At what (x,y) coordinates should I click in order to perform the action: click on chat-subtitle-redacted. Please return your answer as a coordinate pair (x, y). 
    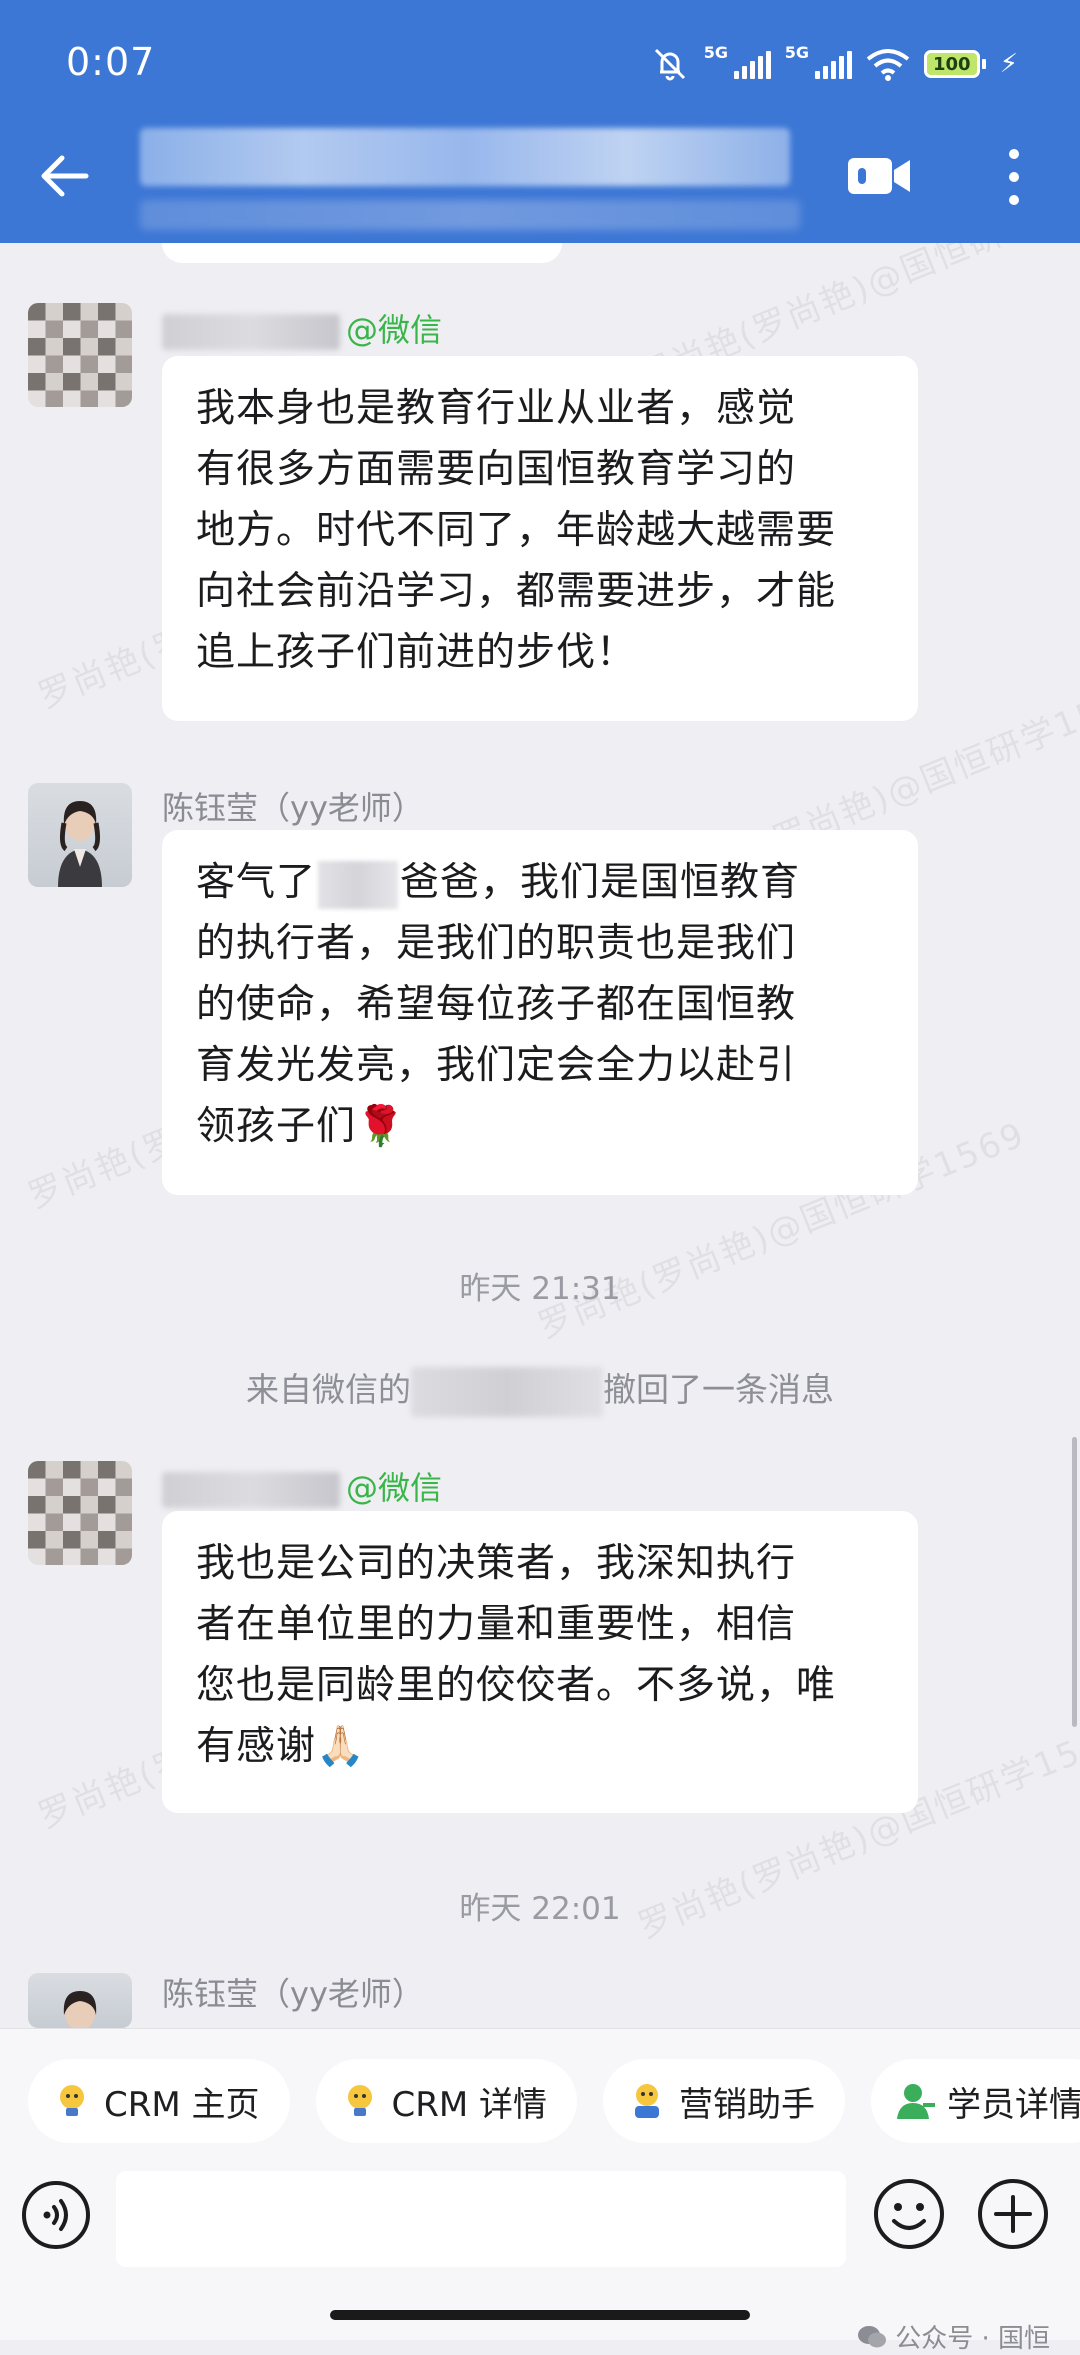
    Looking at the image, I should click on (470, 215).